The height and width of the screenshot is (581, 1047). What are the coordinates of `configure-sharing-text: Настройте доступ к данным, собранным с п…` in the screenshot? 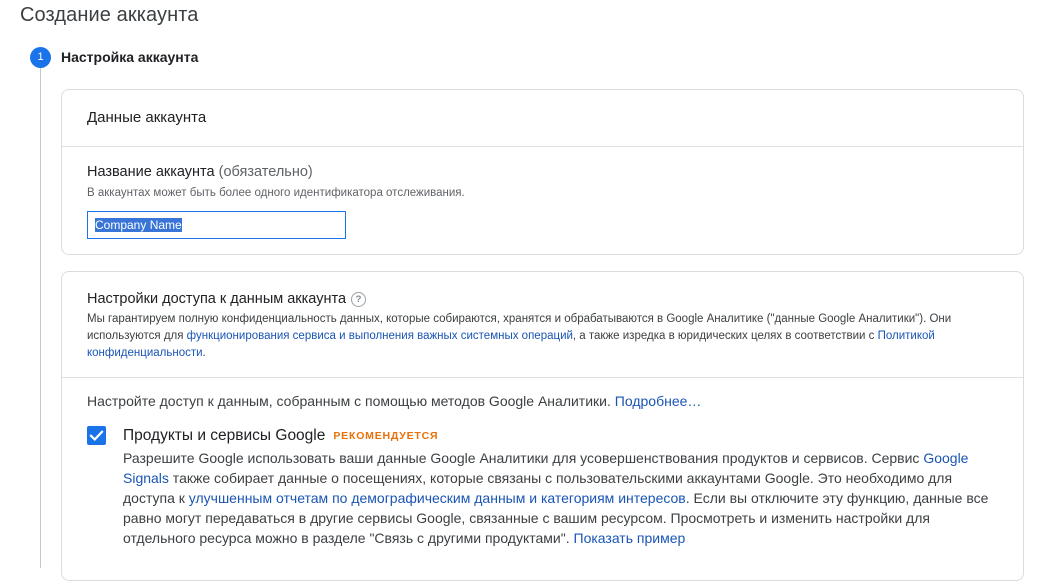 It's located at (394, 401).